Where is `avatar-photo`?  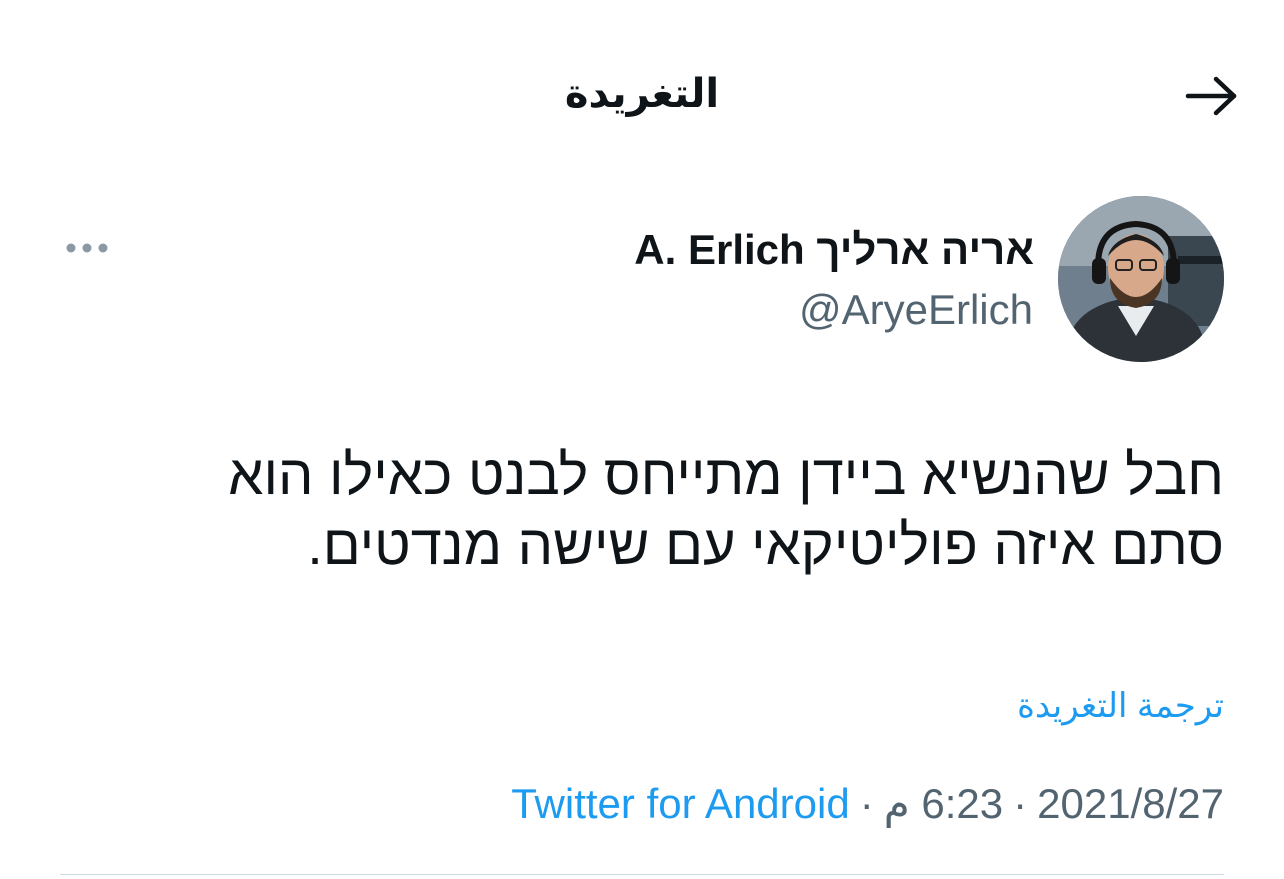
avatar-photo is located at coordinates (1141, 279).